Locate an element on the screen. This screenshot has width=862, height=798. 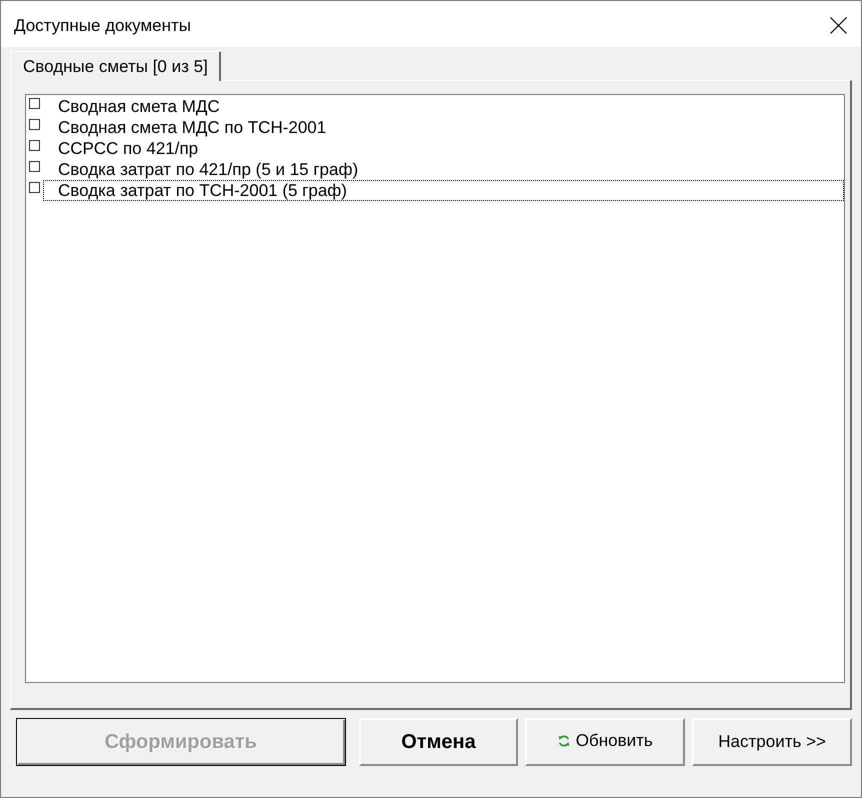
window-title: Доступные документы is located at coordinates (102, 26).